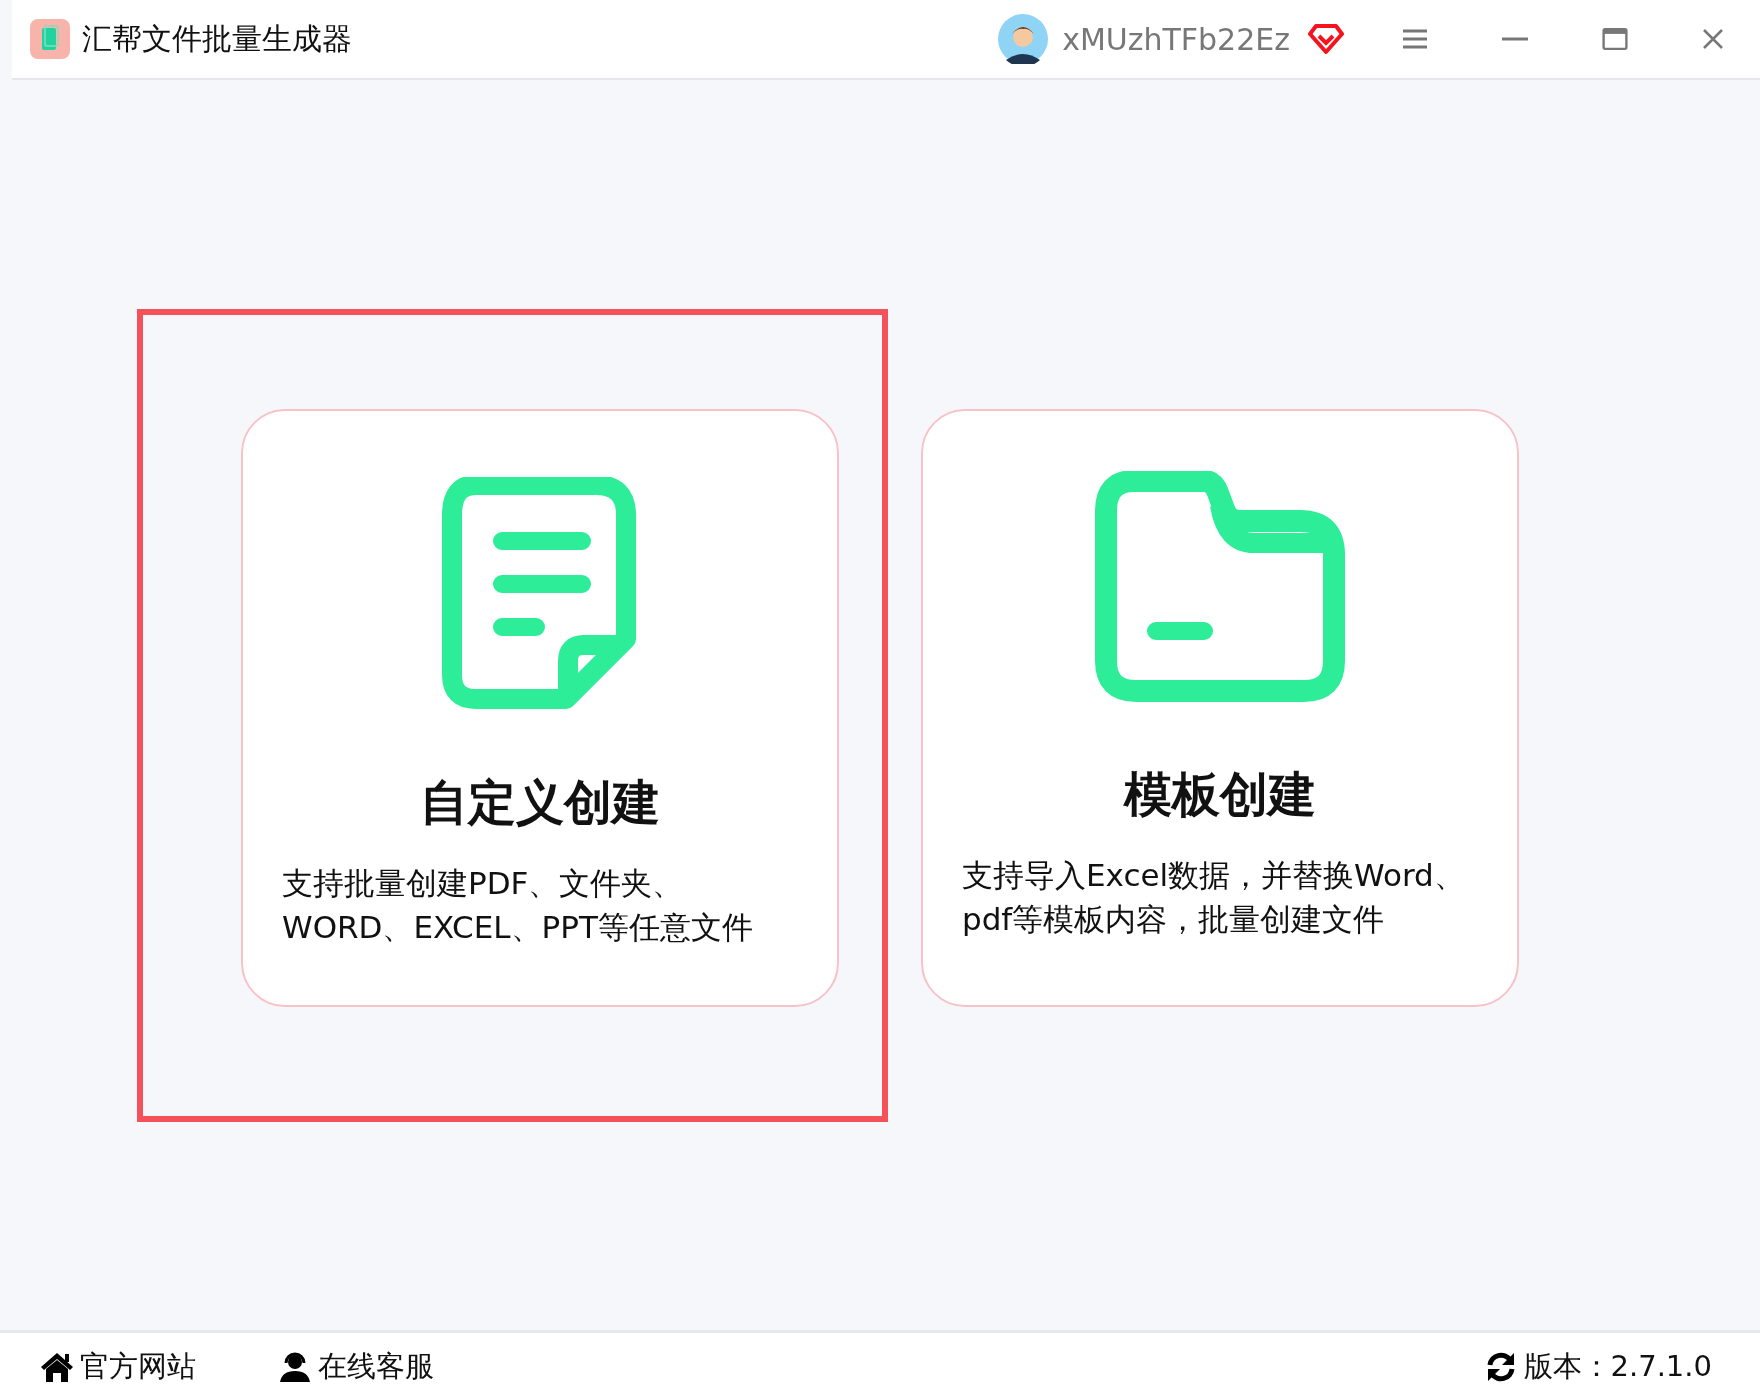 The width and height of the screenshot is (1760, 1400). What do you see at coordinates (356, 1366) in the screenshot?
I see `footer-link: 在线客服` at bounding box center [356, 1366].